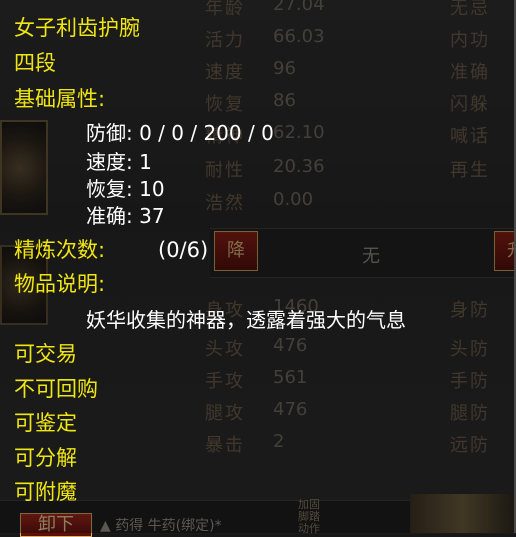 The image size is (516, 537). I want to click on item-description: 妖华收集的神器，透露着强大的气息, so click(246, 320).